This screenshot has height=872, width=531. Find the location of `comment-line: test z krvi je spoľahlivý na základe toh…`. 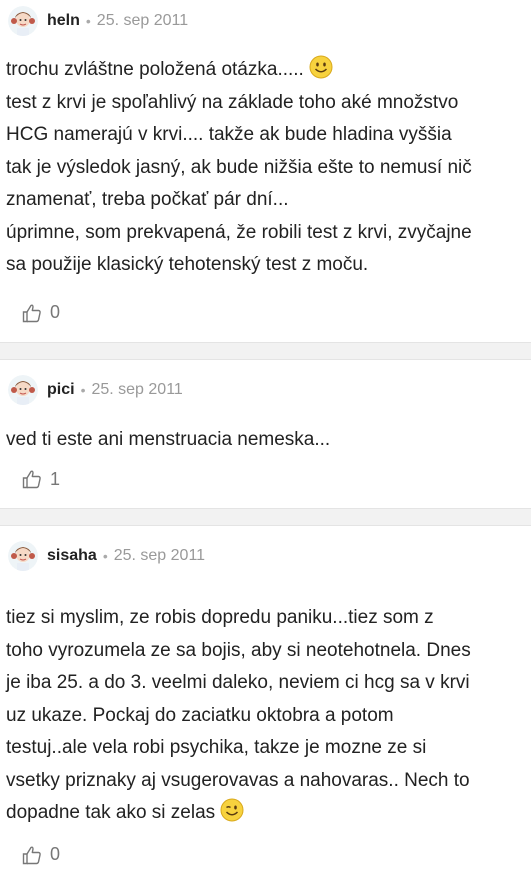

comment-line: test z krvi je spoľahlivý na základe toh… is located at coordinates (232, 102).